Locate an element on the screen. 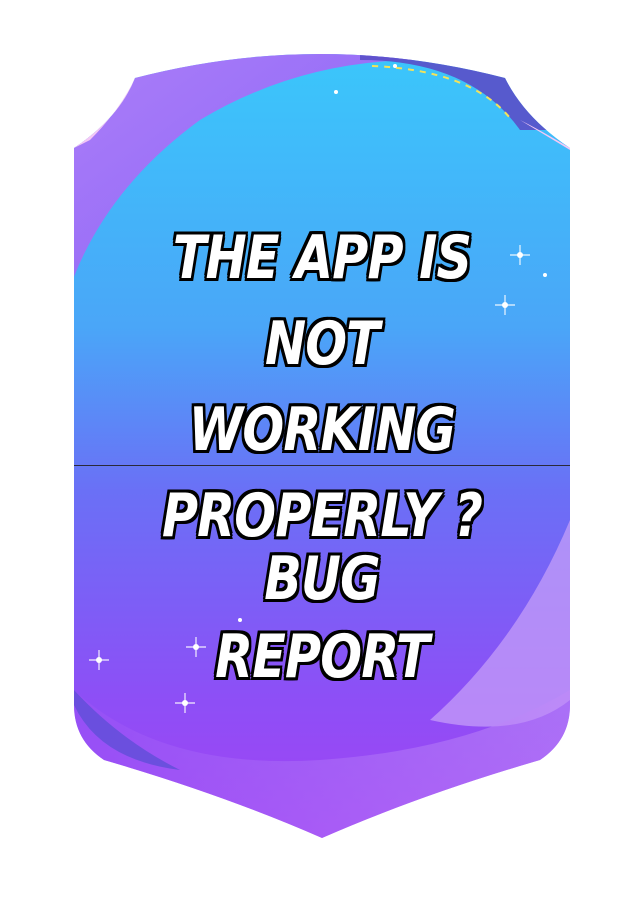  question-line-1: THE APP IS NOT is located at coordinates (322, 301).